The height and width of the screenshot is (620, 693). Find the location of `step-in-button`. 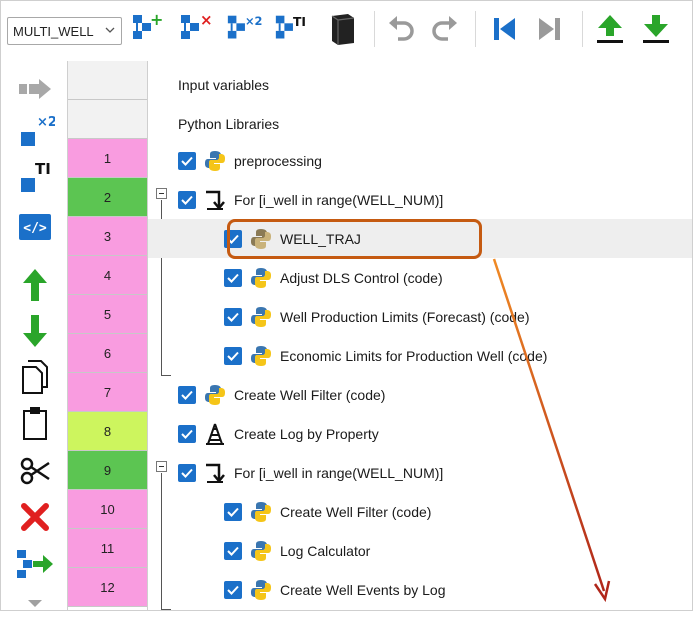

step-in-button is located at coordinates (35, 89).